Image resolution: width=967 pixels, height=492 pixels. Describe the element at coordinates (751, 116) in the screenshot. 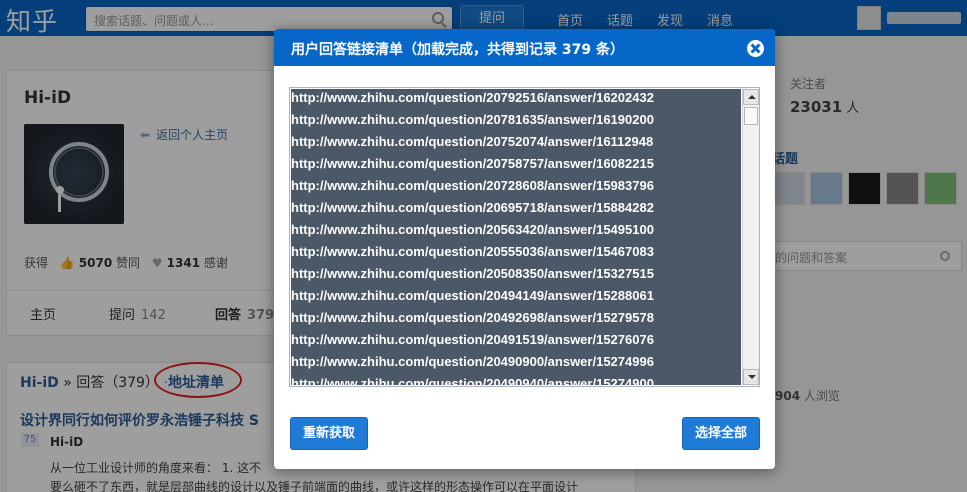

I see `scroll-thumb` at that location.